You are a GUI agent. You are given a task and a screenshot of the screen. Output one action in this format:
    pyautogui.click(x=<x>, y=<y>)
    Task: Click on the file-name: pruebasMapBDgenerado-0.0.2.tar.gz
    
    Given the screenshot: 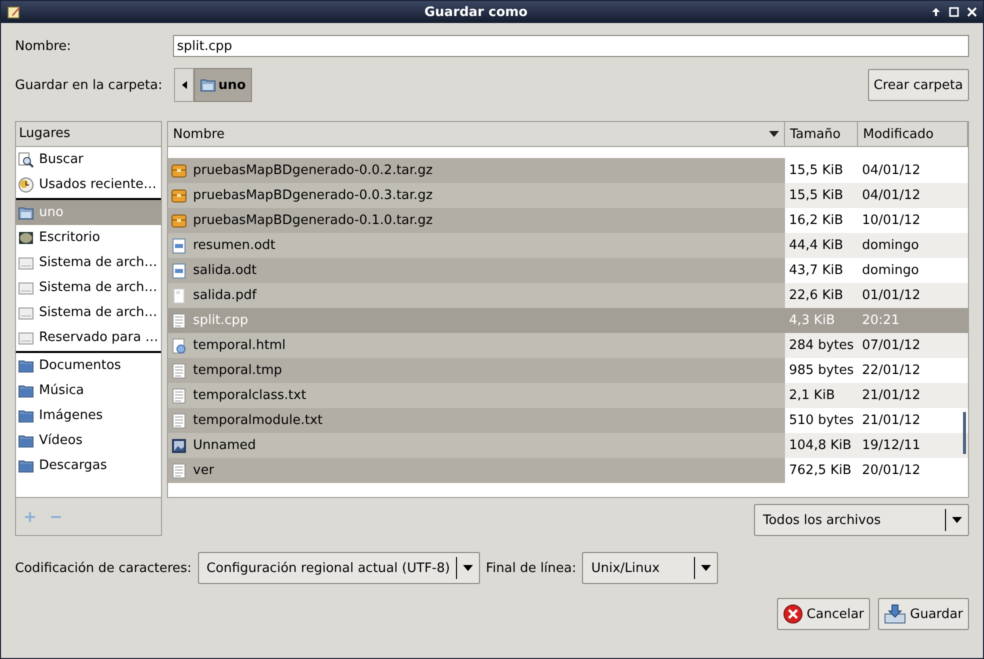 What is the action you would take?
    pyautogui.click(x=313, y=170)
    